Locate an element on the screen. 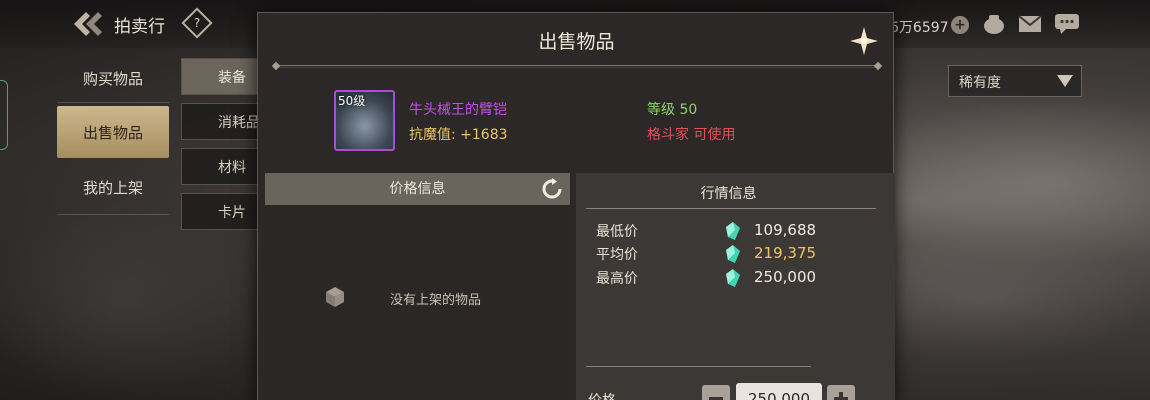 This screenshot has height=400, width=1150. left-edge-tab is located at coordinates (4, 115).